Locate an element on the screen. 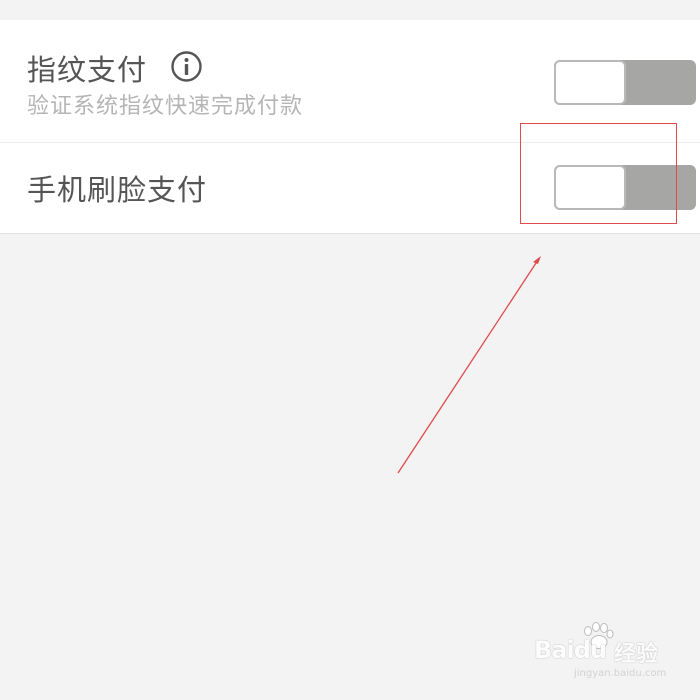 This screenshot has width=700, height=700. watermark-brand: Baidu is located at coordinates (570, 650).